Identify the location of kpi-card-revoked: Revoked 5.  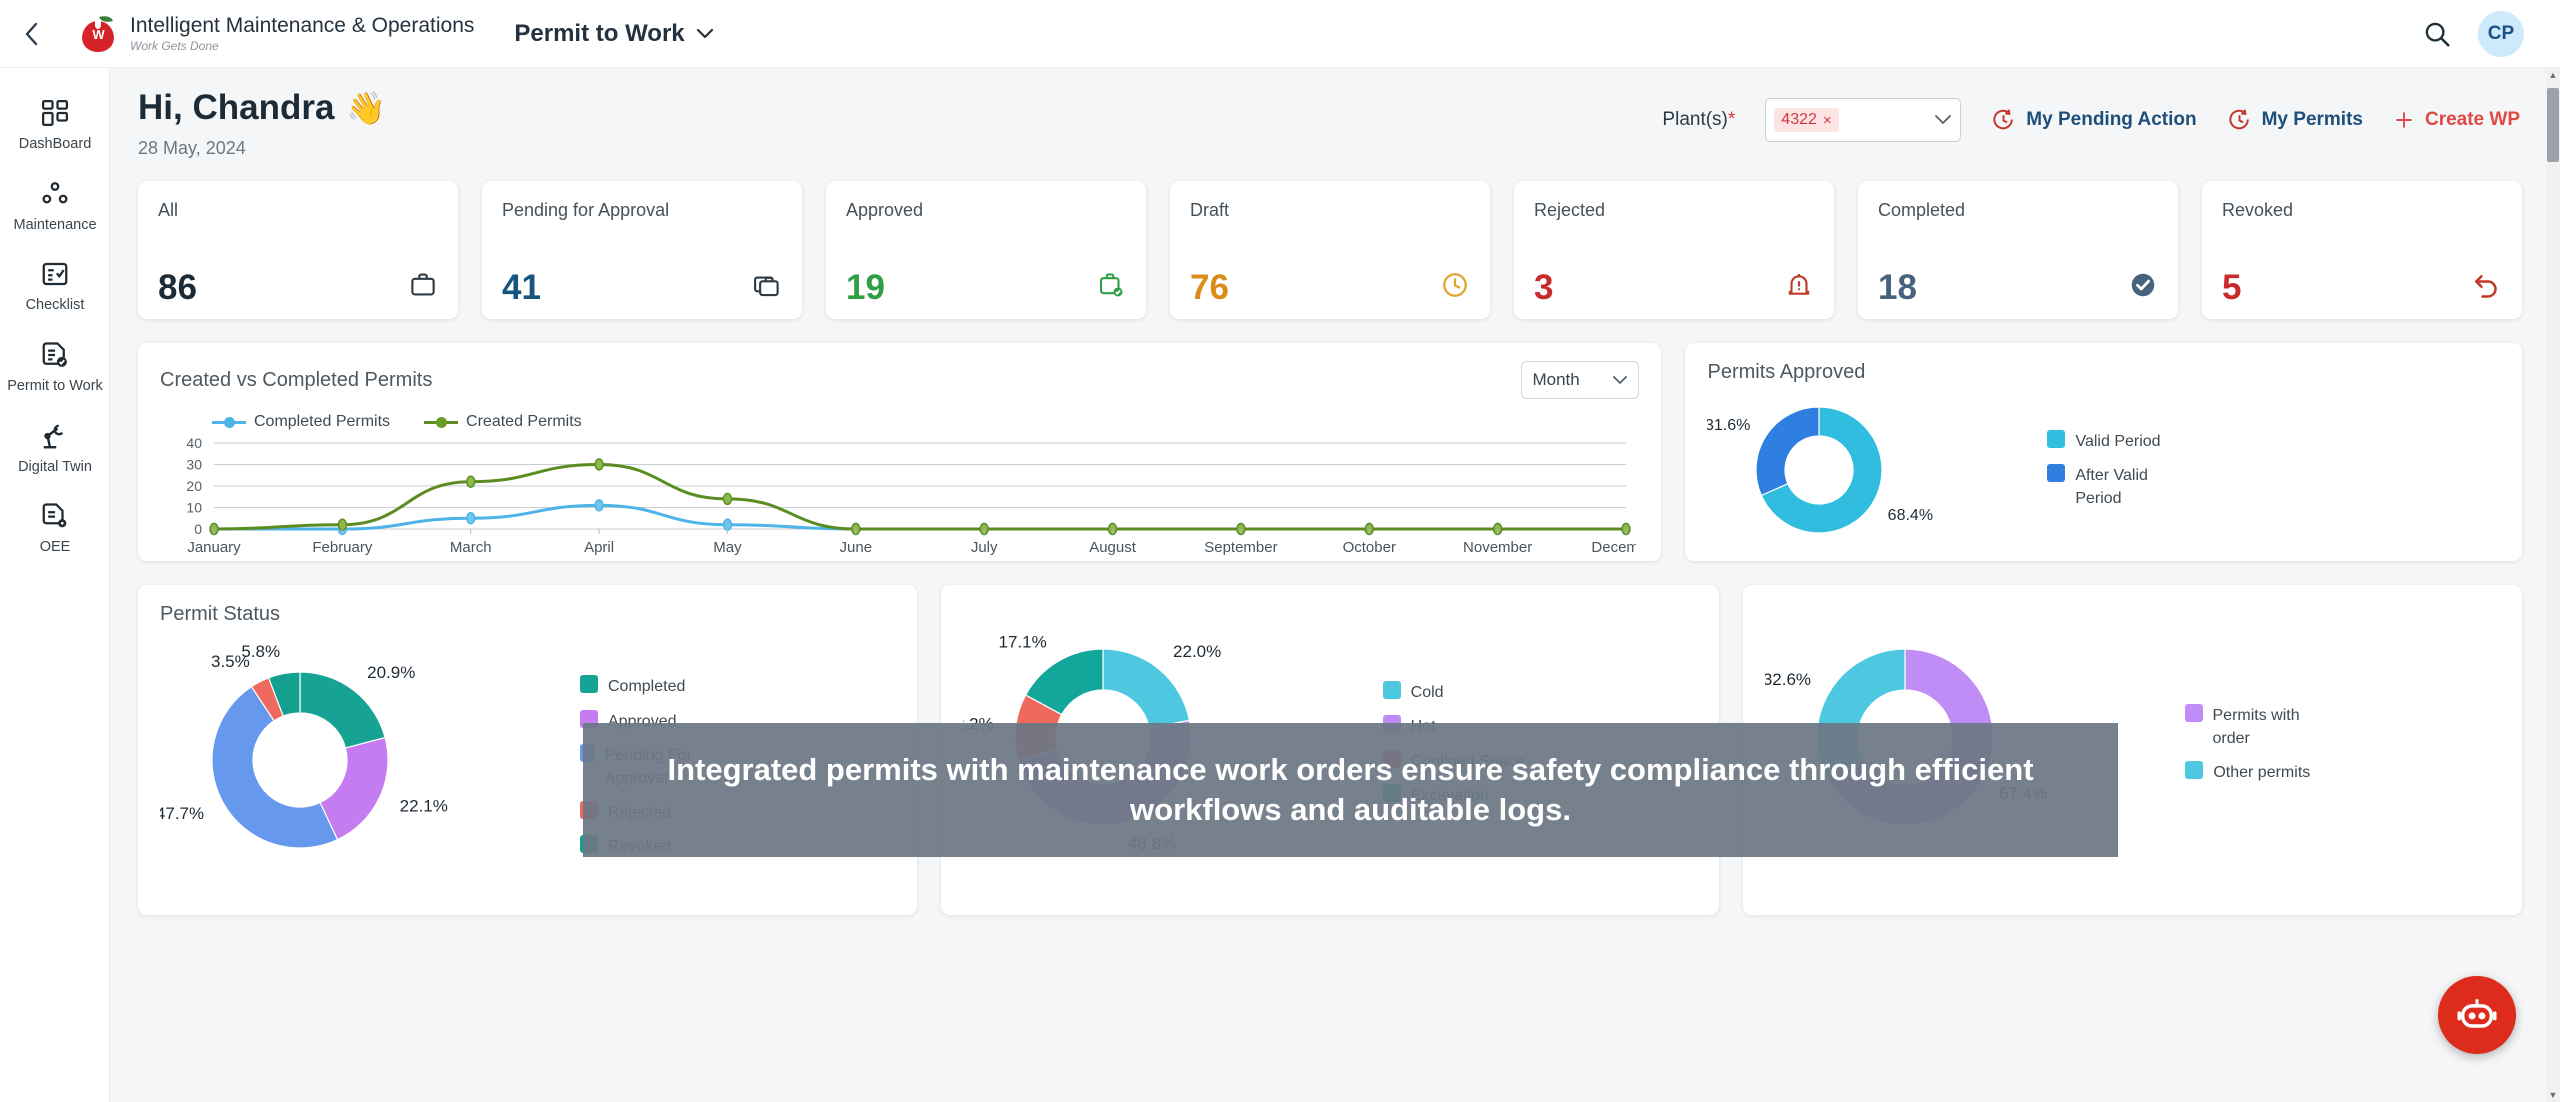
(2362, 250).